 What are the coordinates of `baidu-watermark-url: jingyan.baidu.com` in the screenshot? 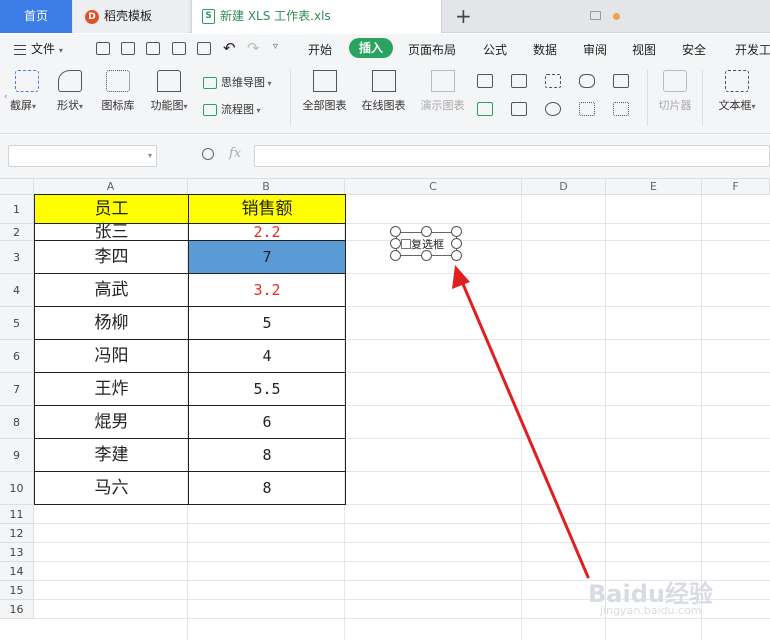 It's located at (651, 610).